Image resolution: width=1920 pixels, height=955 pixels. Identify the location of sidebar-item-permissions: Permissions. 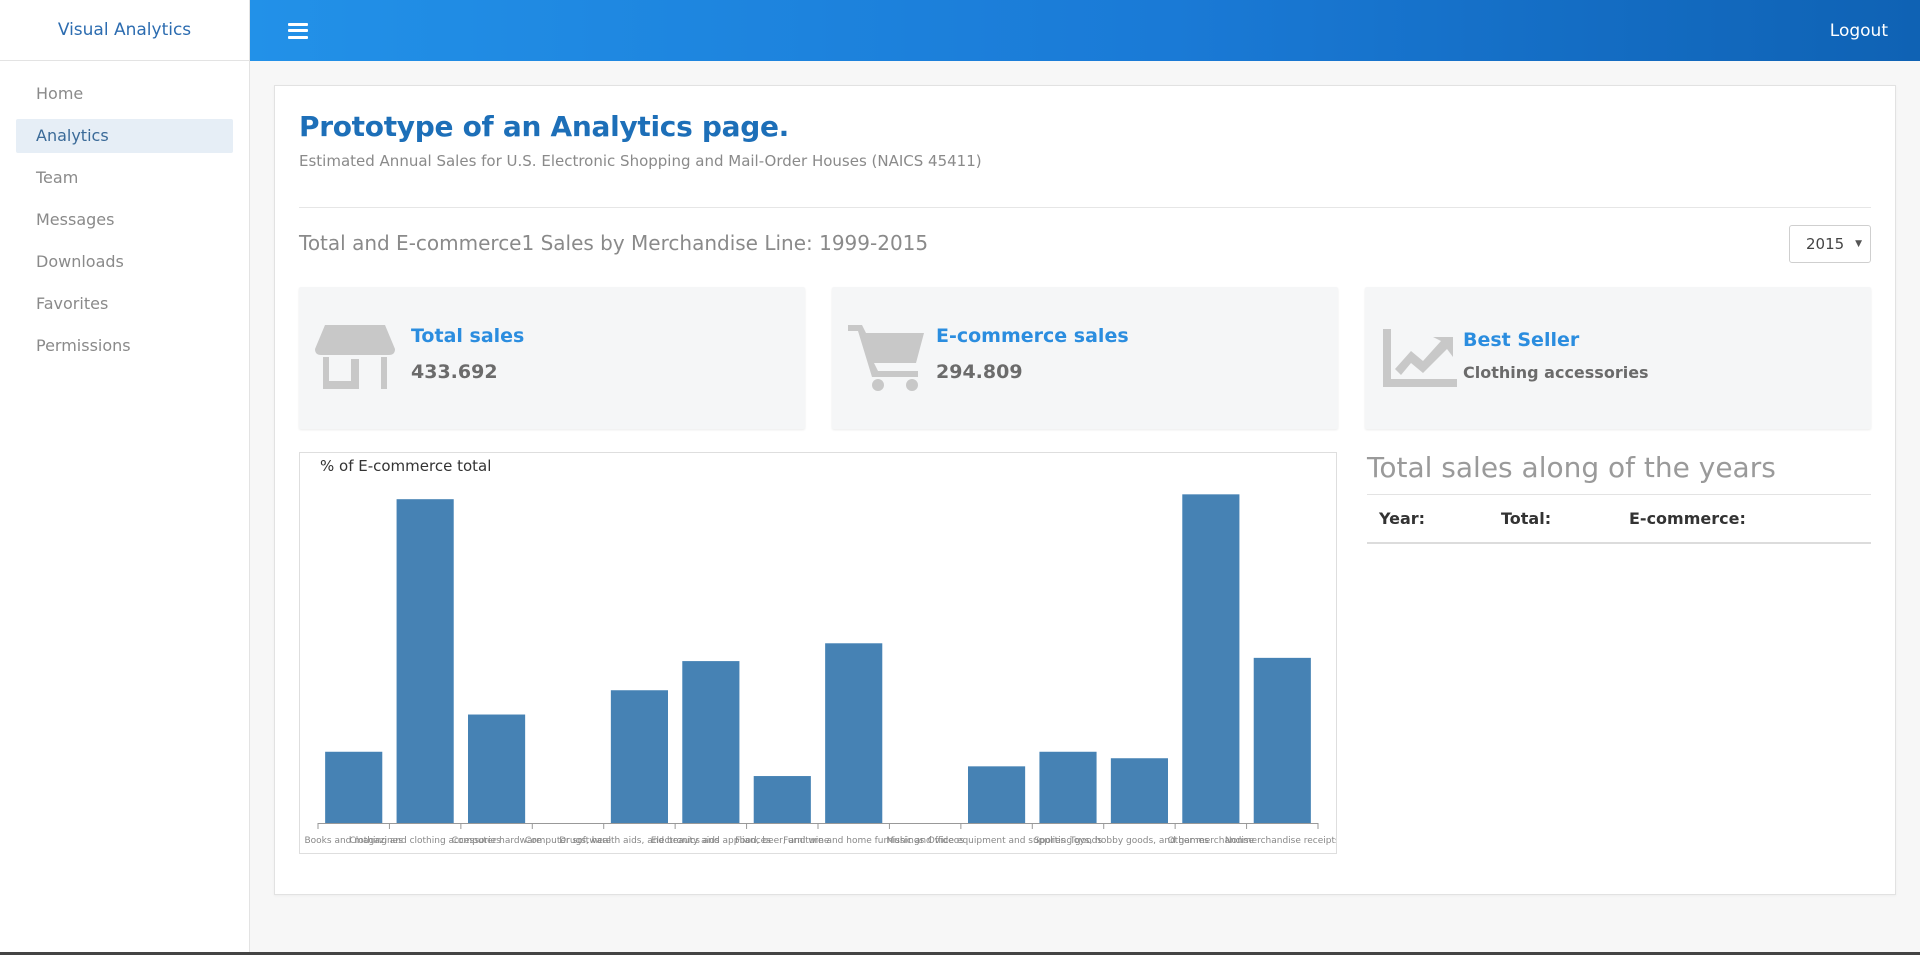
(124, 346).